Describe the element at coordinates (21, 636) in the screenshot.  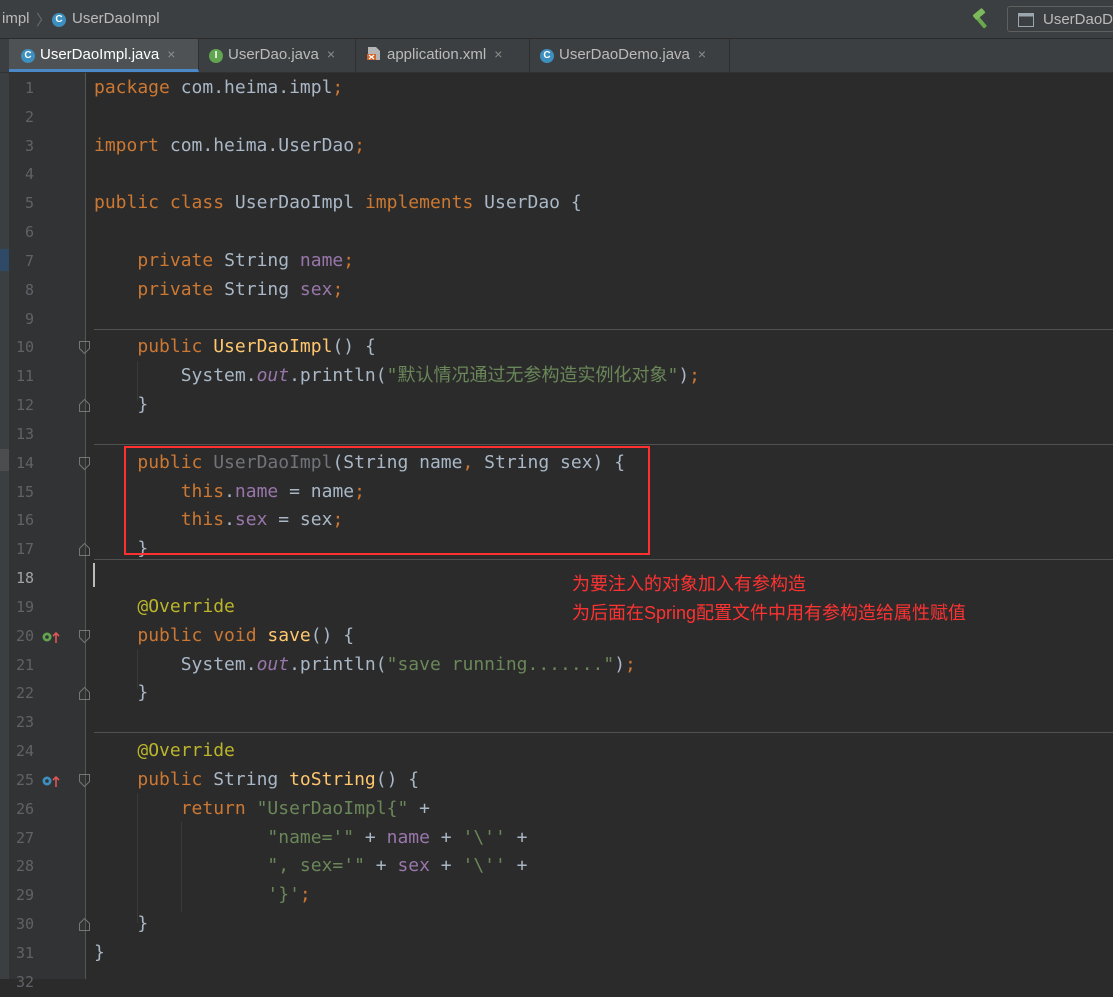
I see `line-number: 20` at that location.